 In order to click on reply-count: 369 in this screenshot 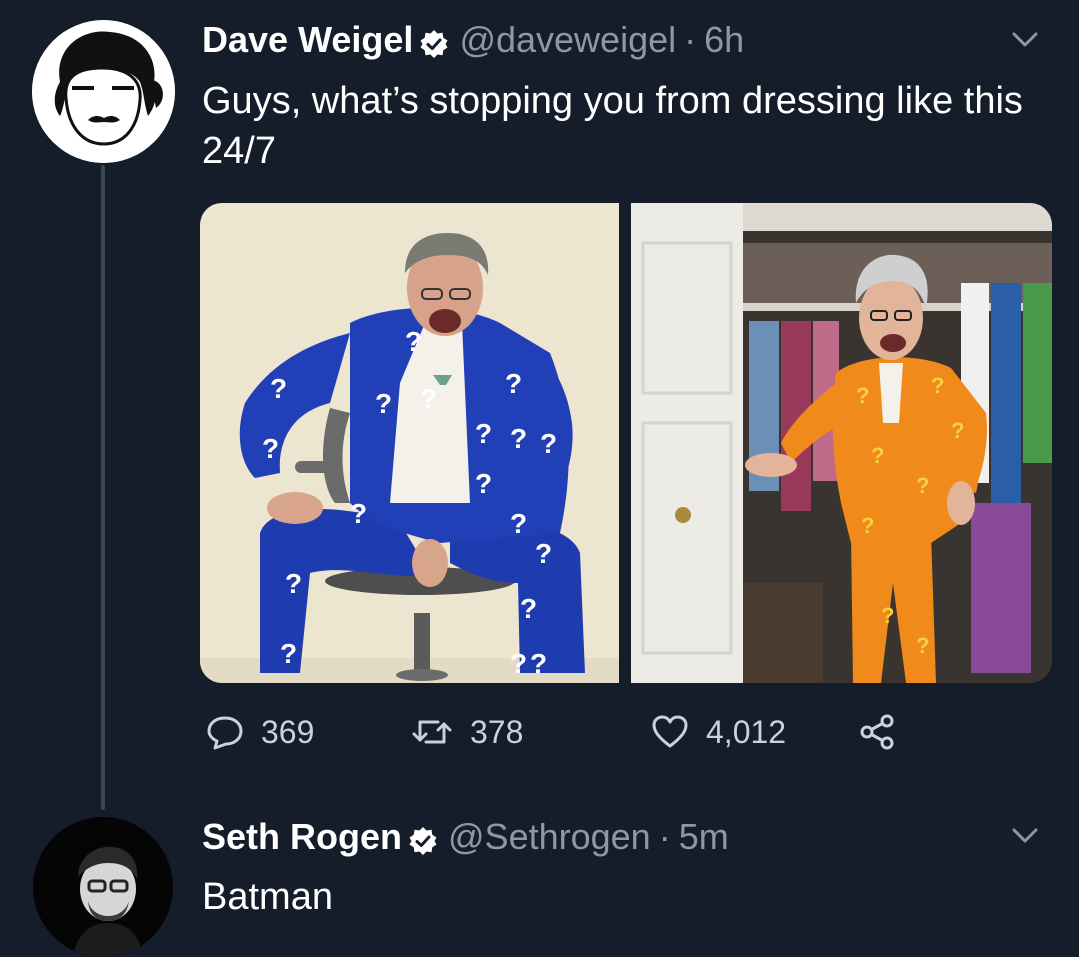, I will do `click(288, 731)`.